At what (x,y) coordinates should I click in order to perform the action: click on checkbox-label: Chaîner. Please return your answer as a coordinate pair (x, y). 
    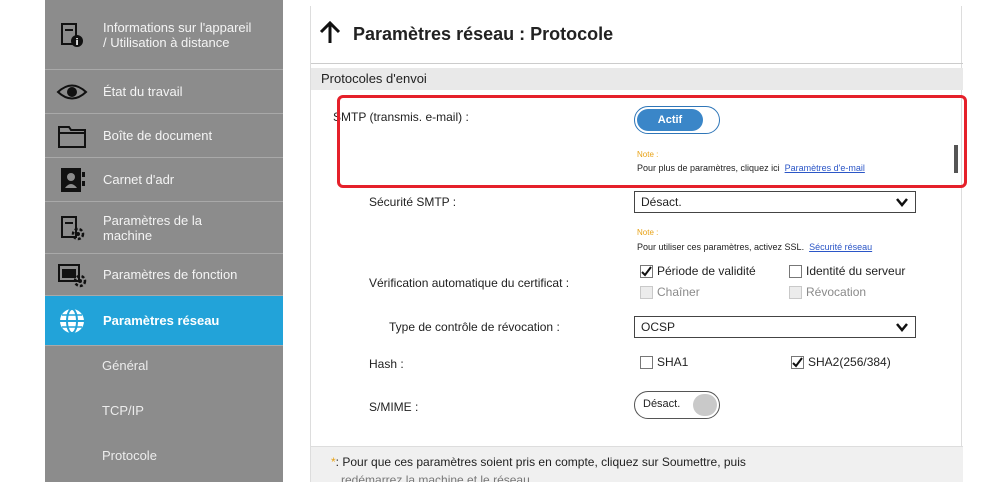
    Looking at the image, I should click on (678, 292).